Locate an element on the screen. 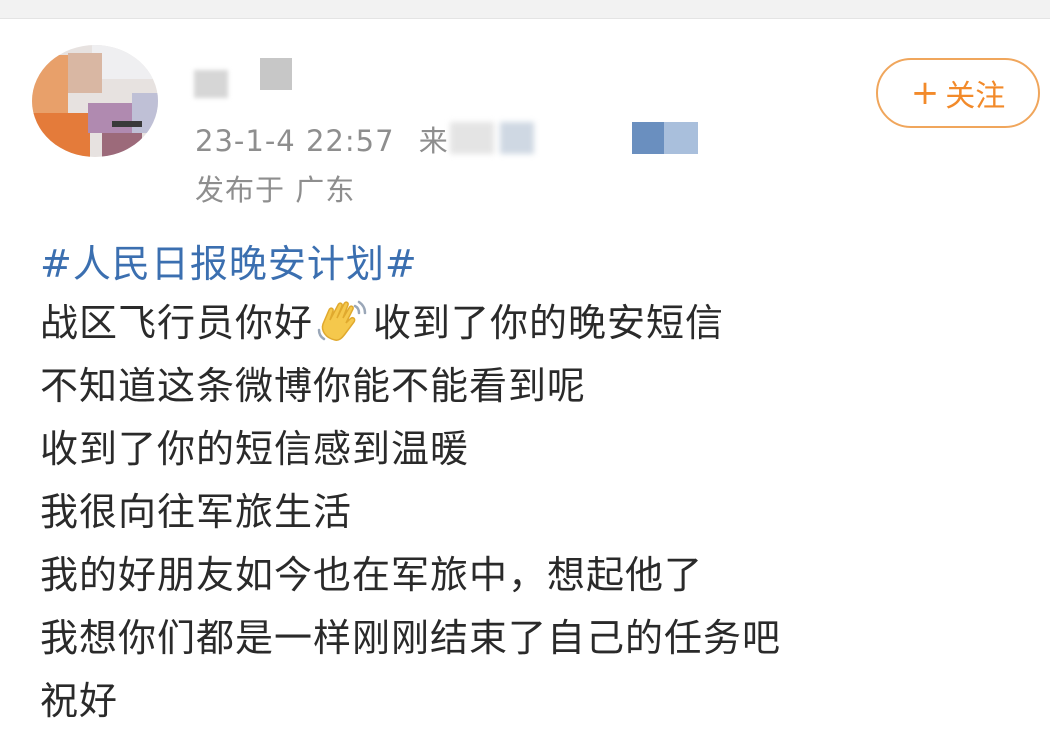 The image size is (1050, 752). post-line-6: 我想你们都是一样刚刚结束了自己的任务吧 is located at coordinates (411, 638).